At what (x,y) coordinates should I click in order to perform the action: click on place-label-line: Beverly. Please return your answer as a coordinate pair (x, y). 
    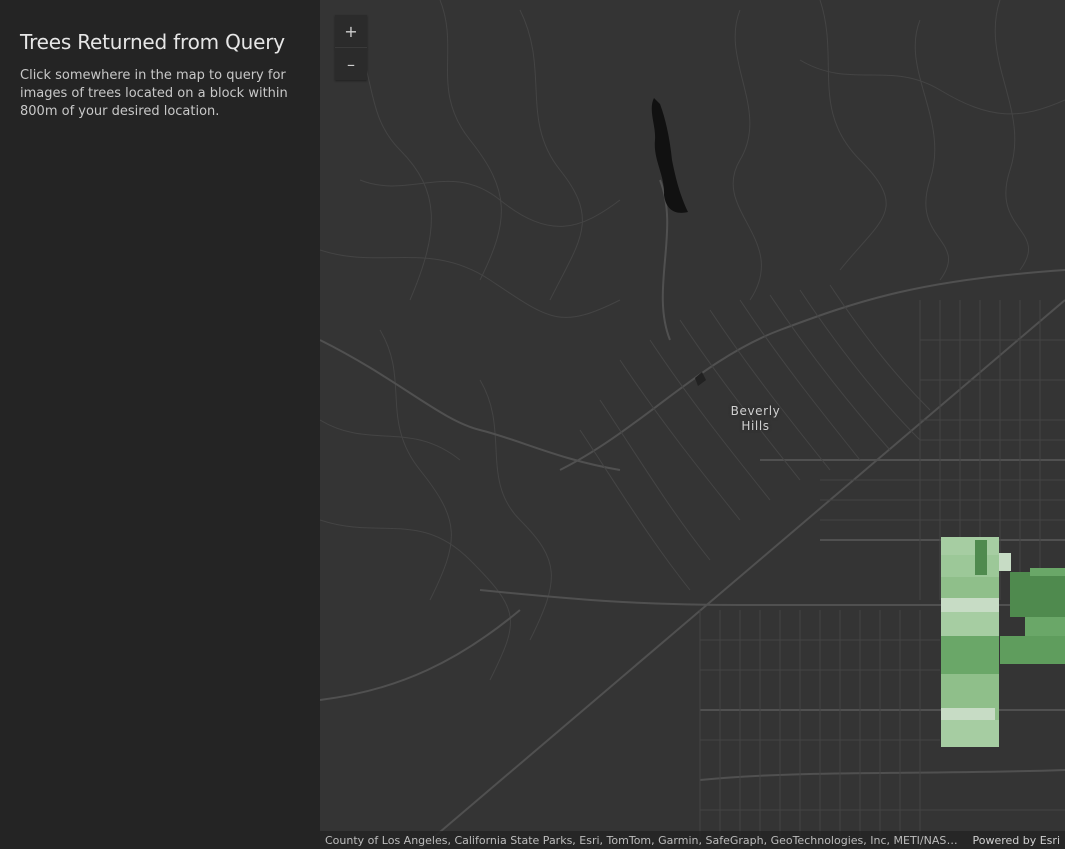
    Looking at the image, I should click on (755, 411).